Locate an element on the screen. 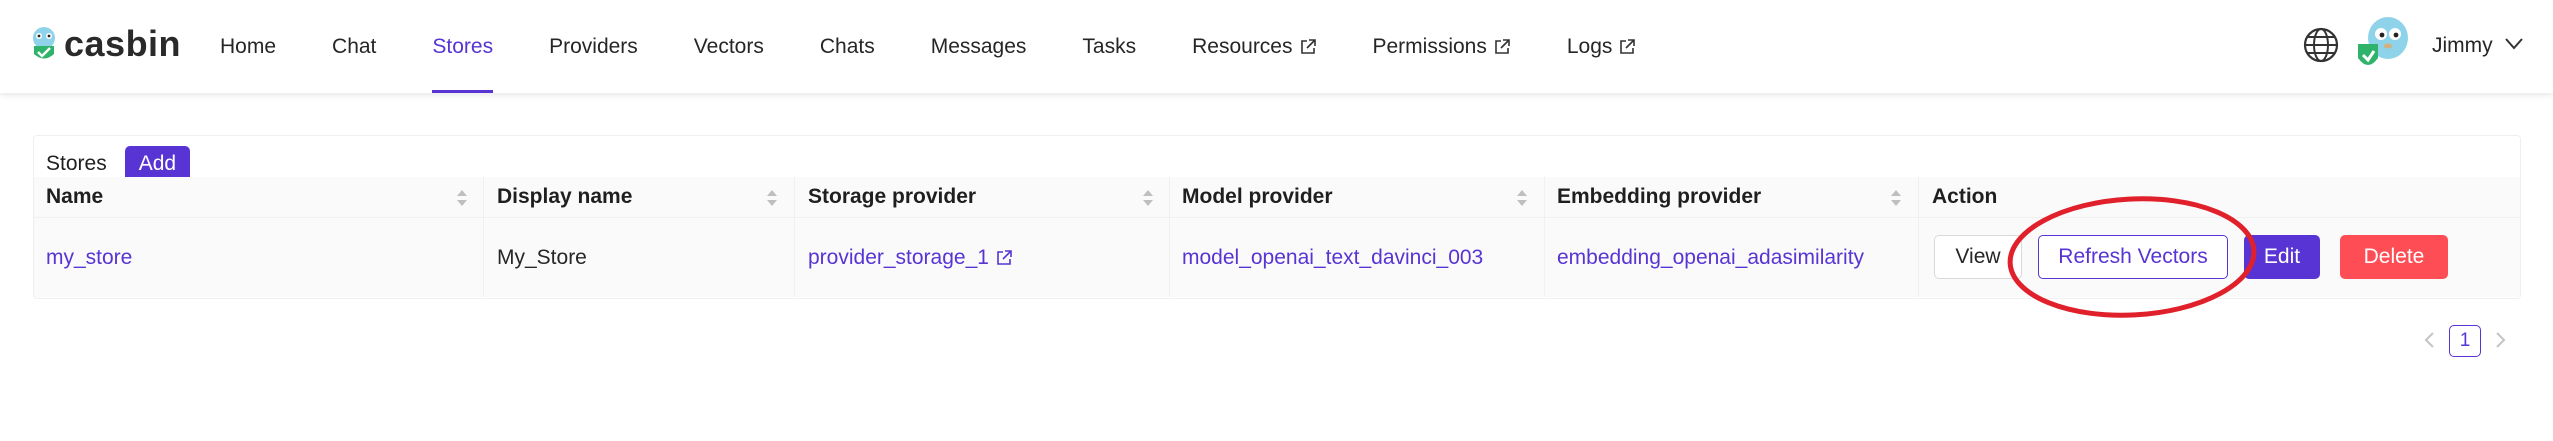 This screenshot has width=2553, height=441. nav-resources: Resources is located at coordinates (1254, 46).